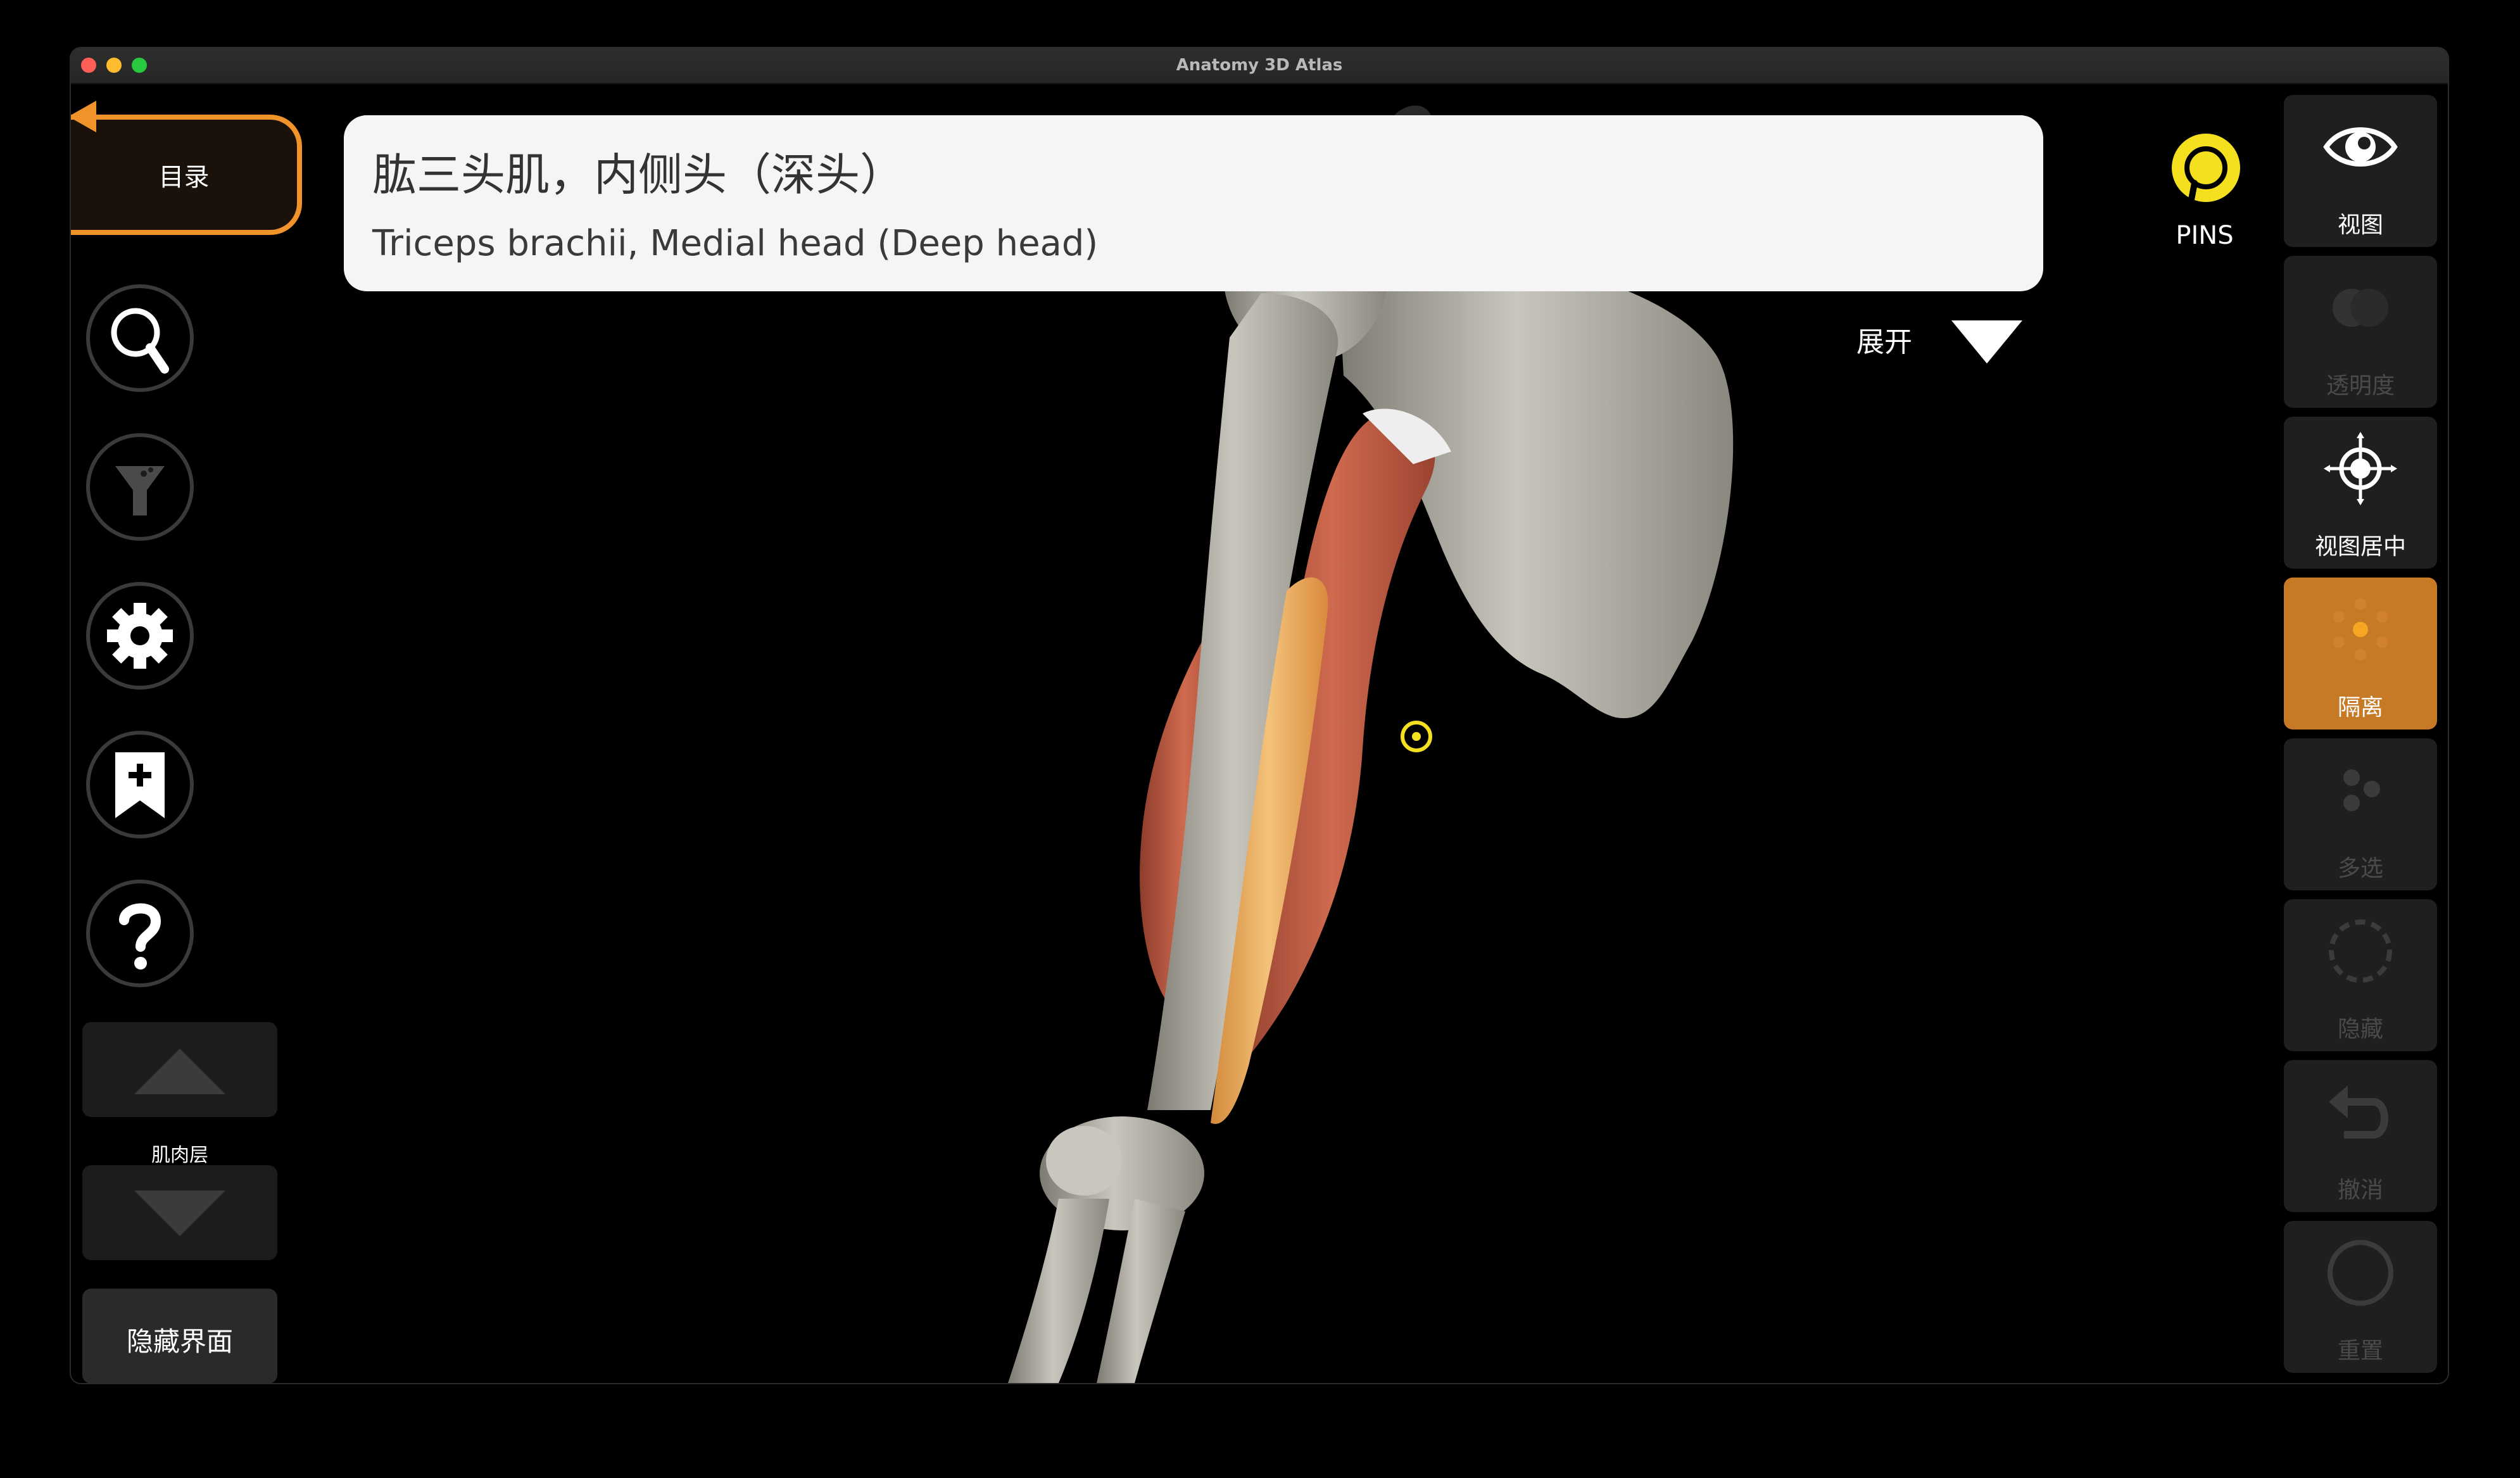 This screenshot has width=2520, height=1478. I want to click on hide-button: 隐藏, so click(2360, 975).